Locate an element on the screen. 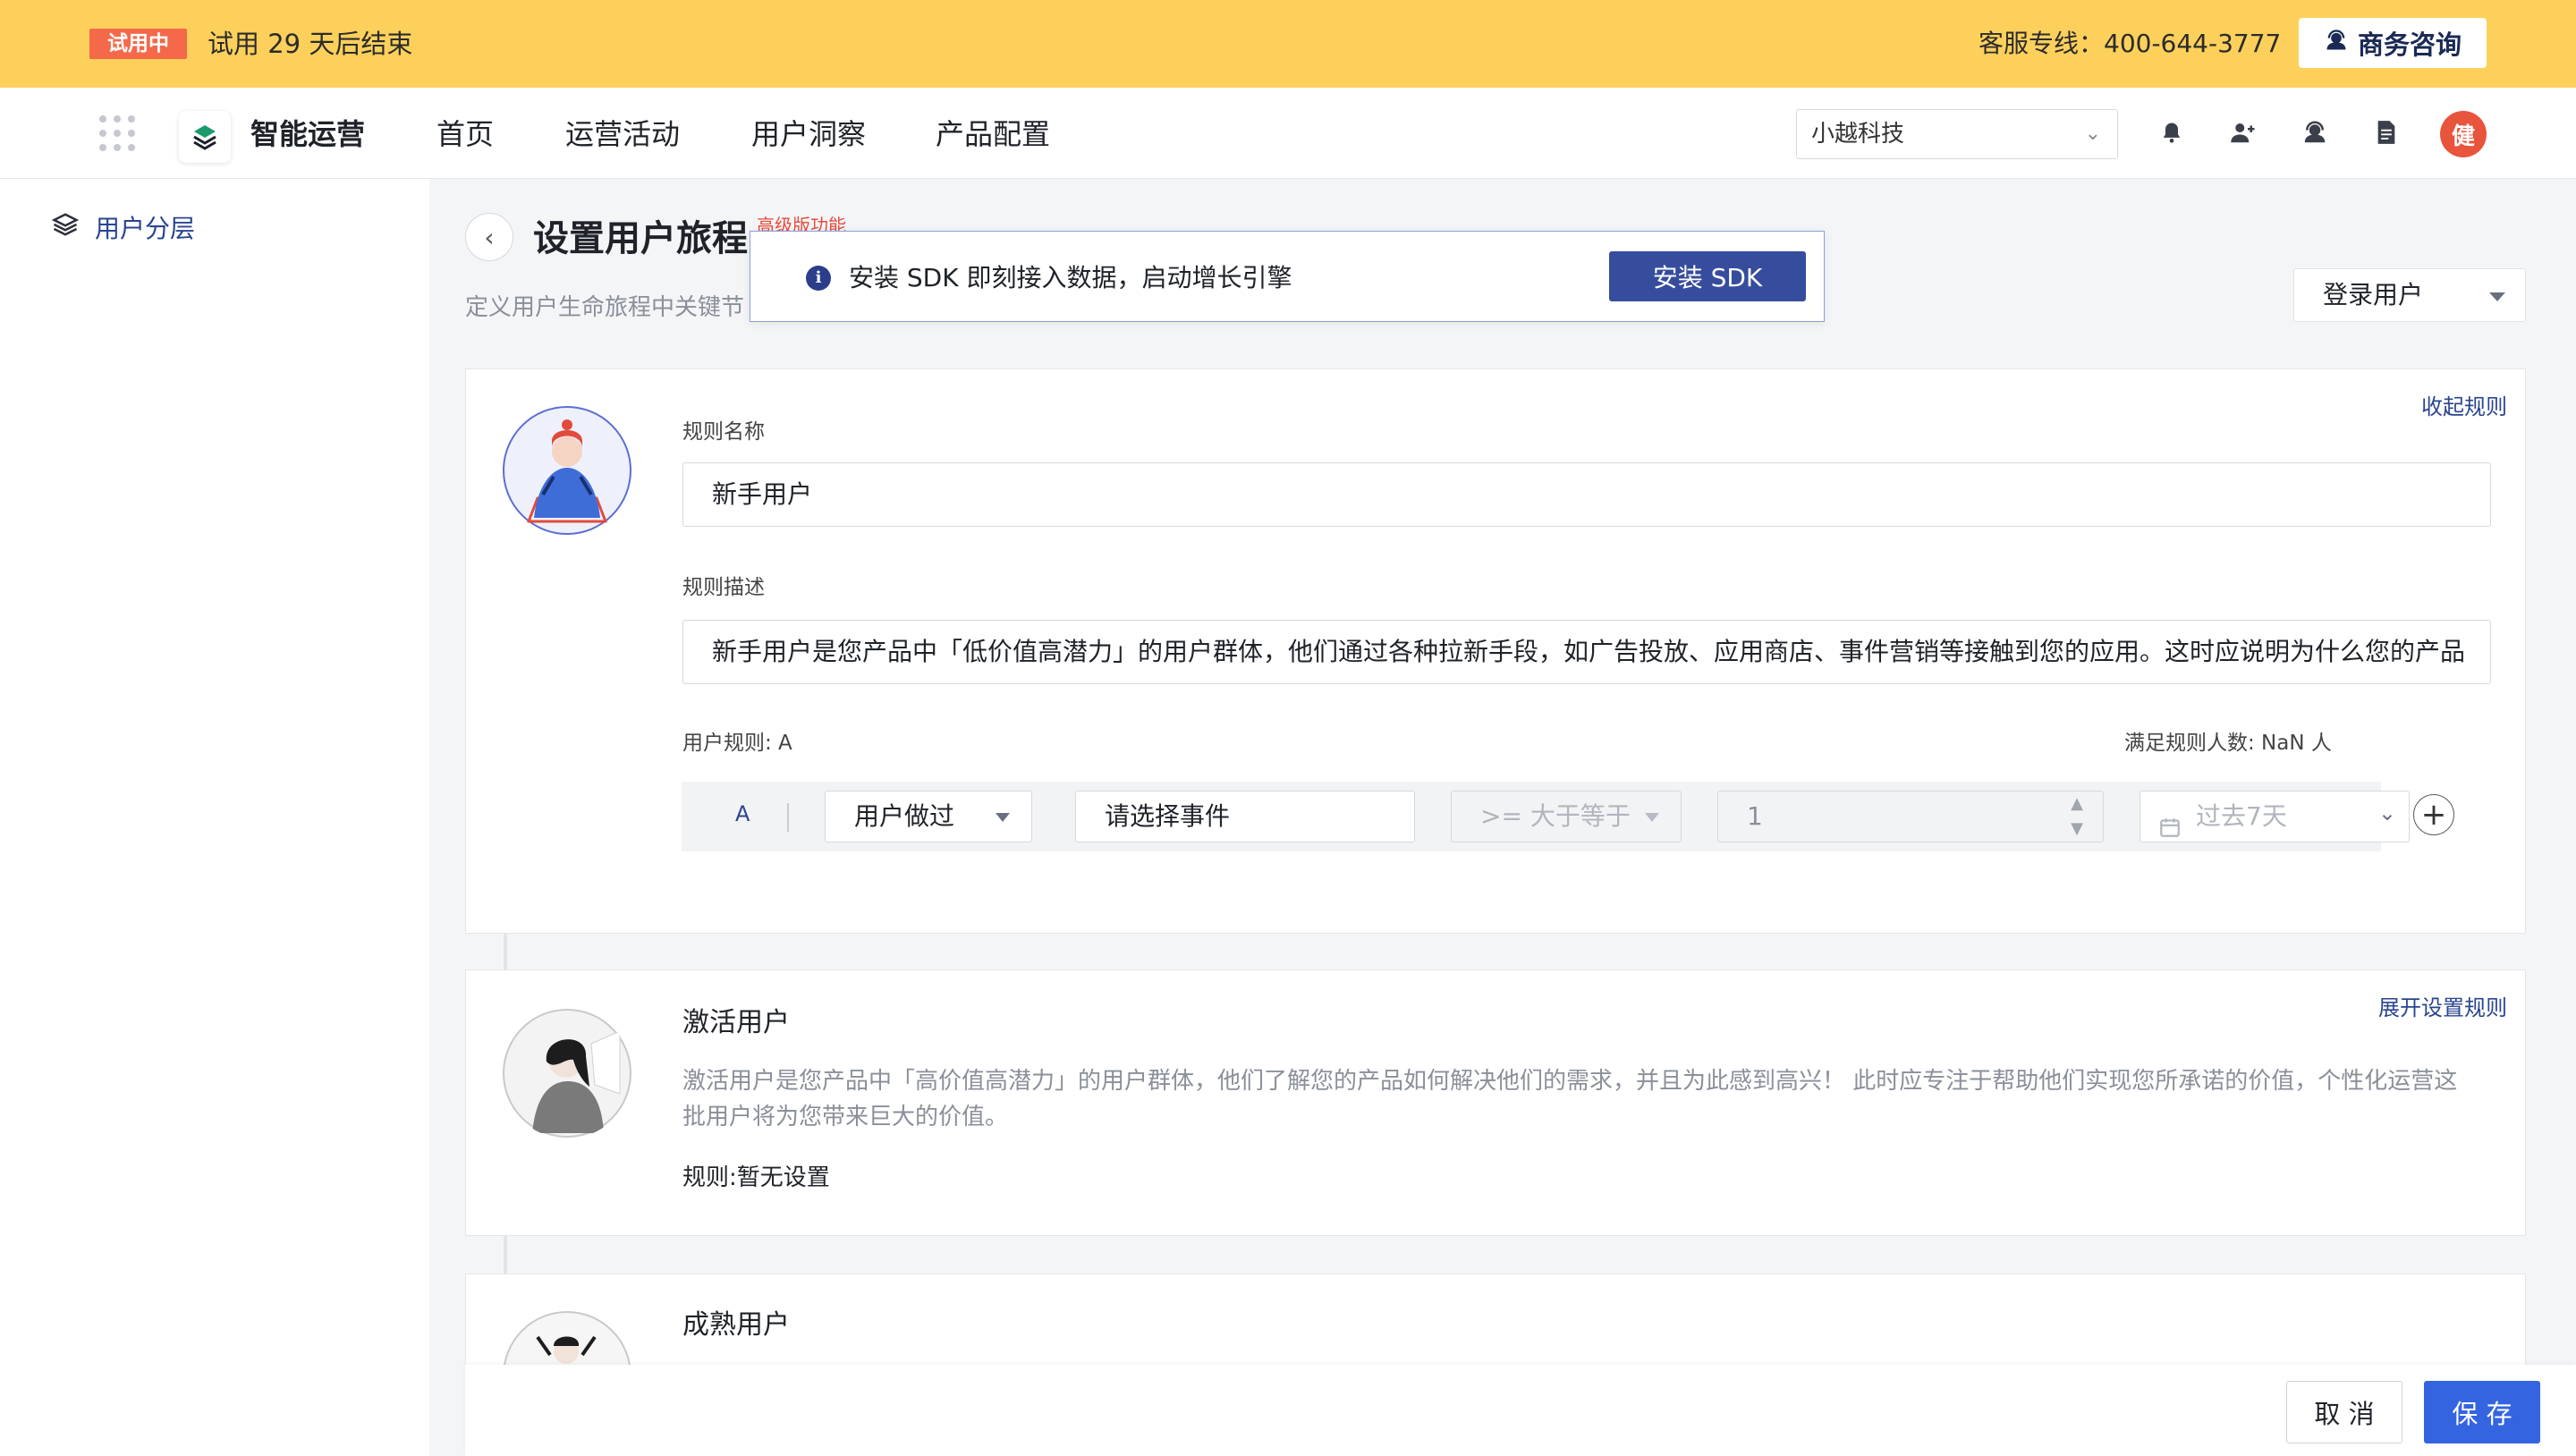 This screenshot has width=2576, height=1456. app-grid-icon is located at coordinates (117, 133).